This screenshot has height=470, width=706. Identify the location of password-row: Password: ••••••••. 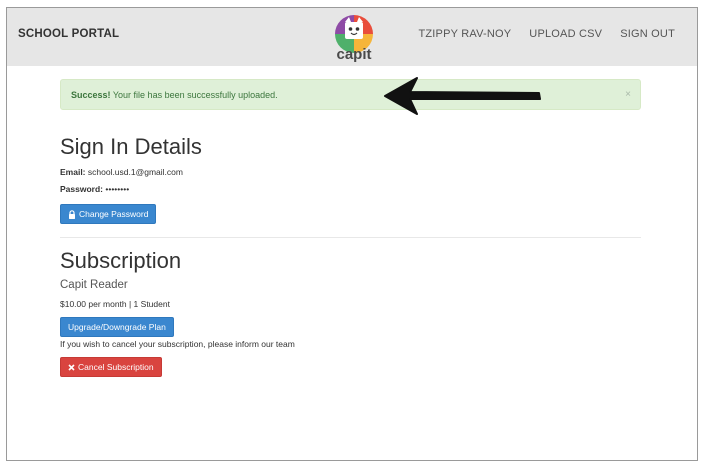
(94, 189).